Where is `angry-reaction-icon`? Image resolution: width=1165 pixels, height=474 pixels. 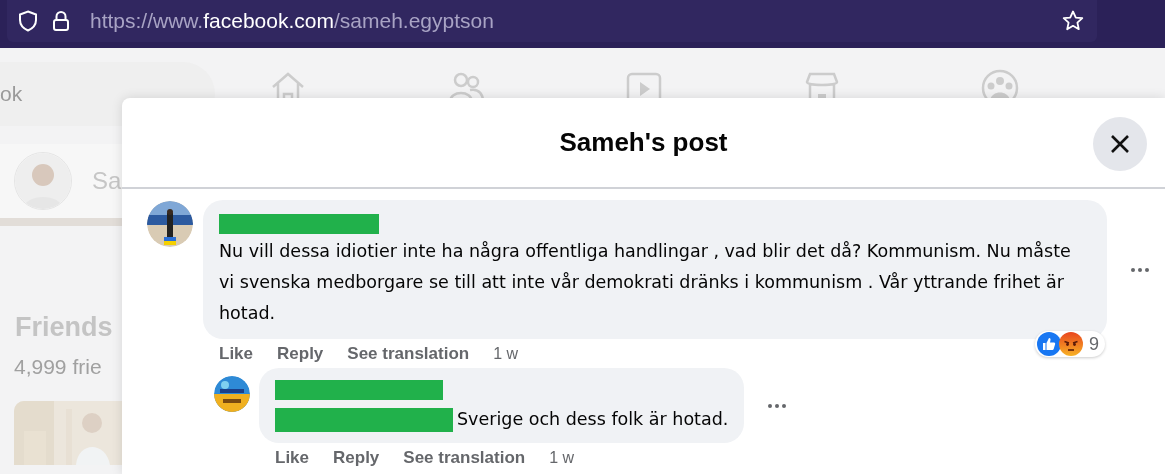 angry-reaction-icon is located at coordinates (1071, 344).